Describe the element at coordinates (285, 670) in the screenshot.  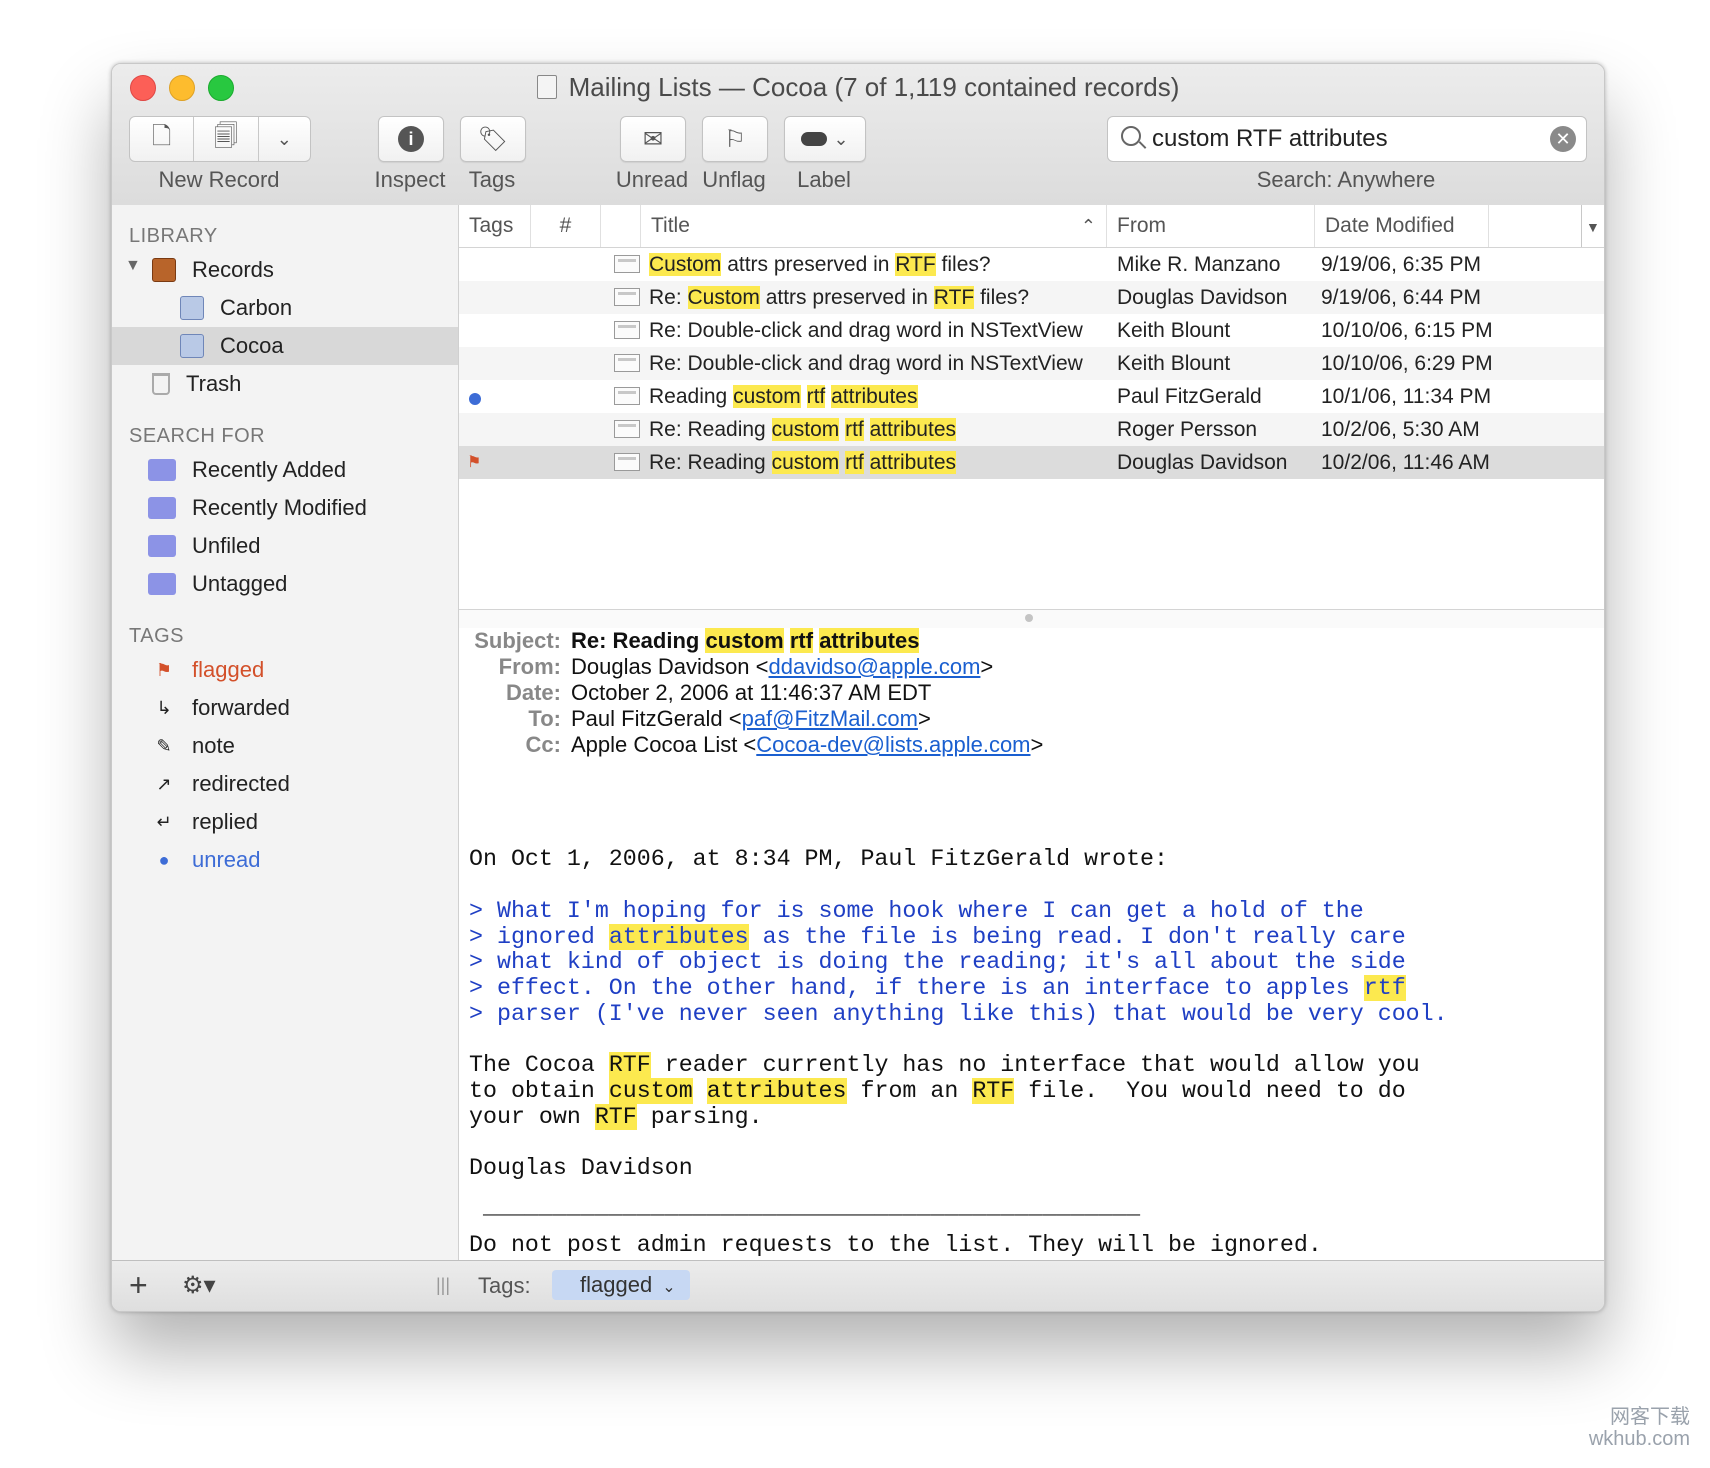
I see `sidebar-item-flagged: ⚑ flagged` at that location.